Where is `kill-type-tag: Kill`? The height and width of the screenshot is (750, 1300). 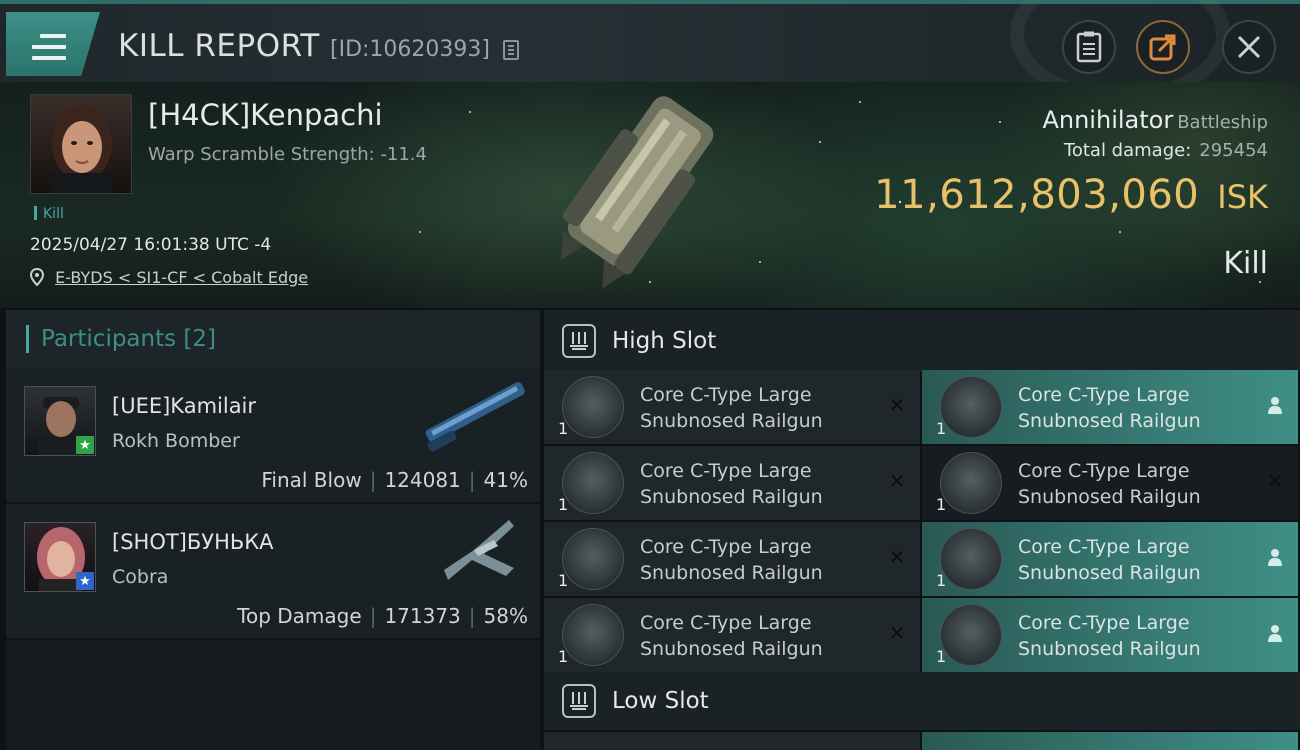 kill-type-tag: Kill is located at coordinates (49, 214).